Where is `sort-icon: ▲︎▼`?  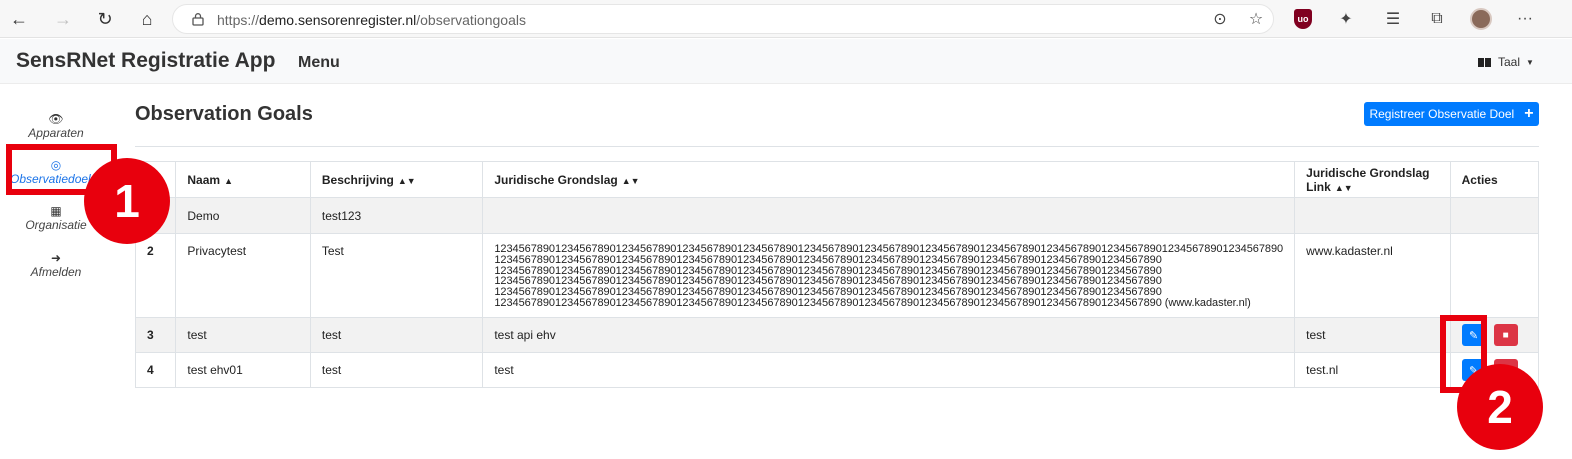
sort-icon: ▲︎▼ is located at coordinates (406, 180).